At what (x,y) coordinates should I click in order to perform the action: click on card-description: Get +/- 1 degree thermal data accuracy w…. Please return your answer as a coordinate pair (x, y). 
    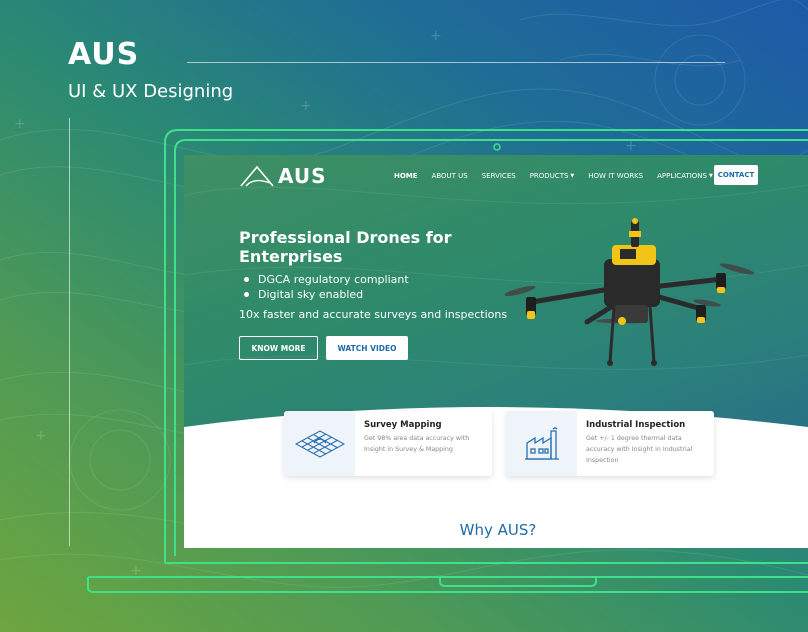
    Looking at the image, I should click on (639, 449).